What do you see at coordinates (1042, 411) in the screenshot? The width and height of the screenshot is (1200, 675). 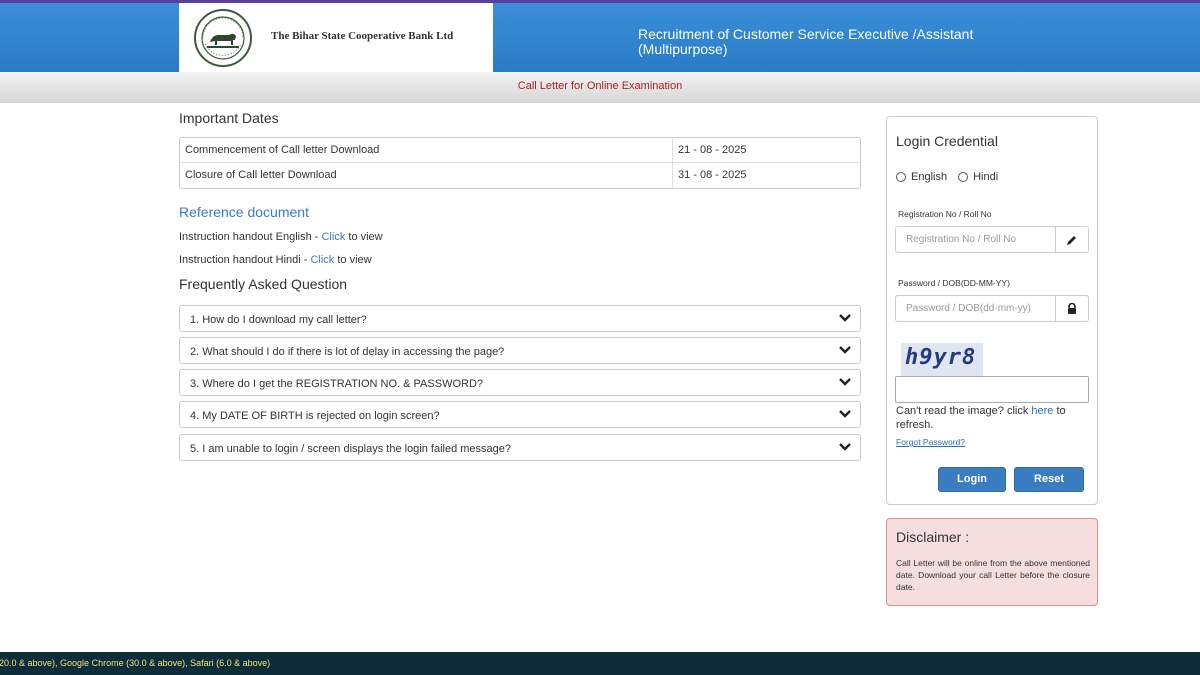 I see `captcha-refresh-link: here` at bounding box center [1042, 411].